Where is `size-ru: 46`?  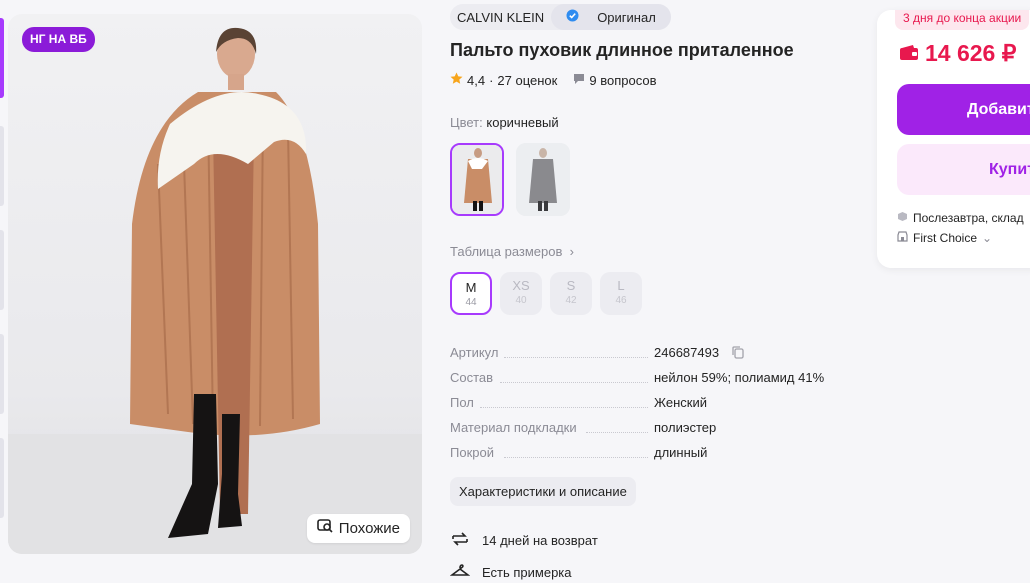 size-ru: 46 is located at coordinates (621, 300).